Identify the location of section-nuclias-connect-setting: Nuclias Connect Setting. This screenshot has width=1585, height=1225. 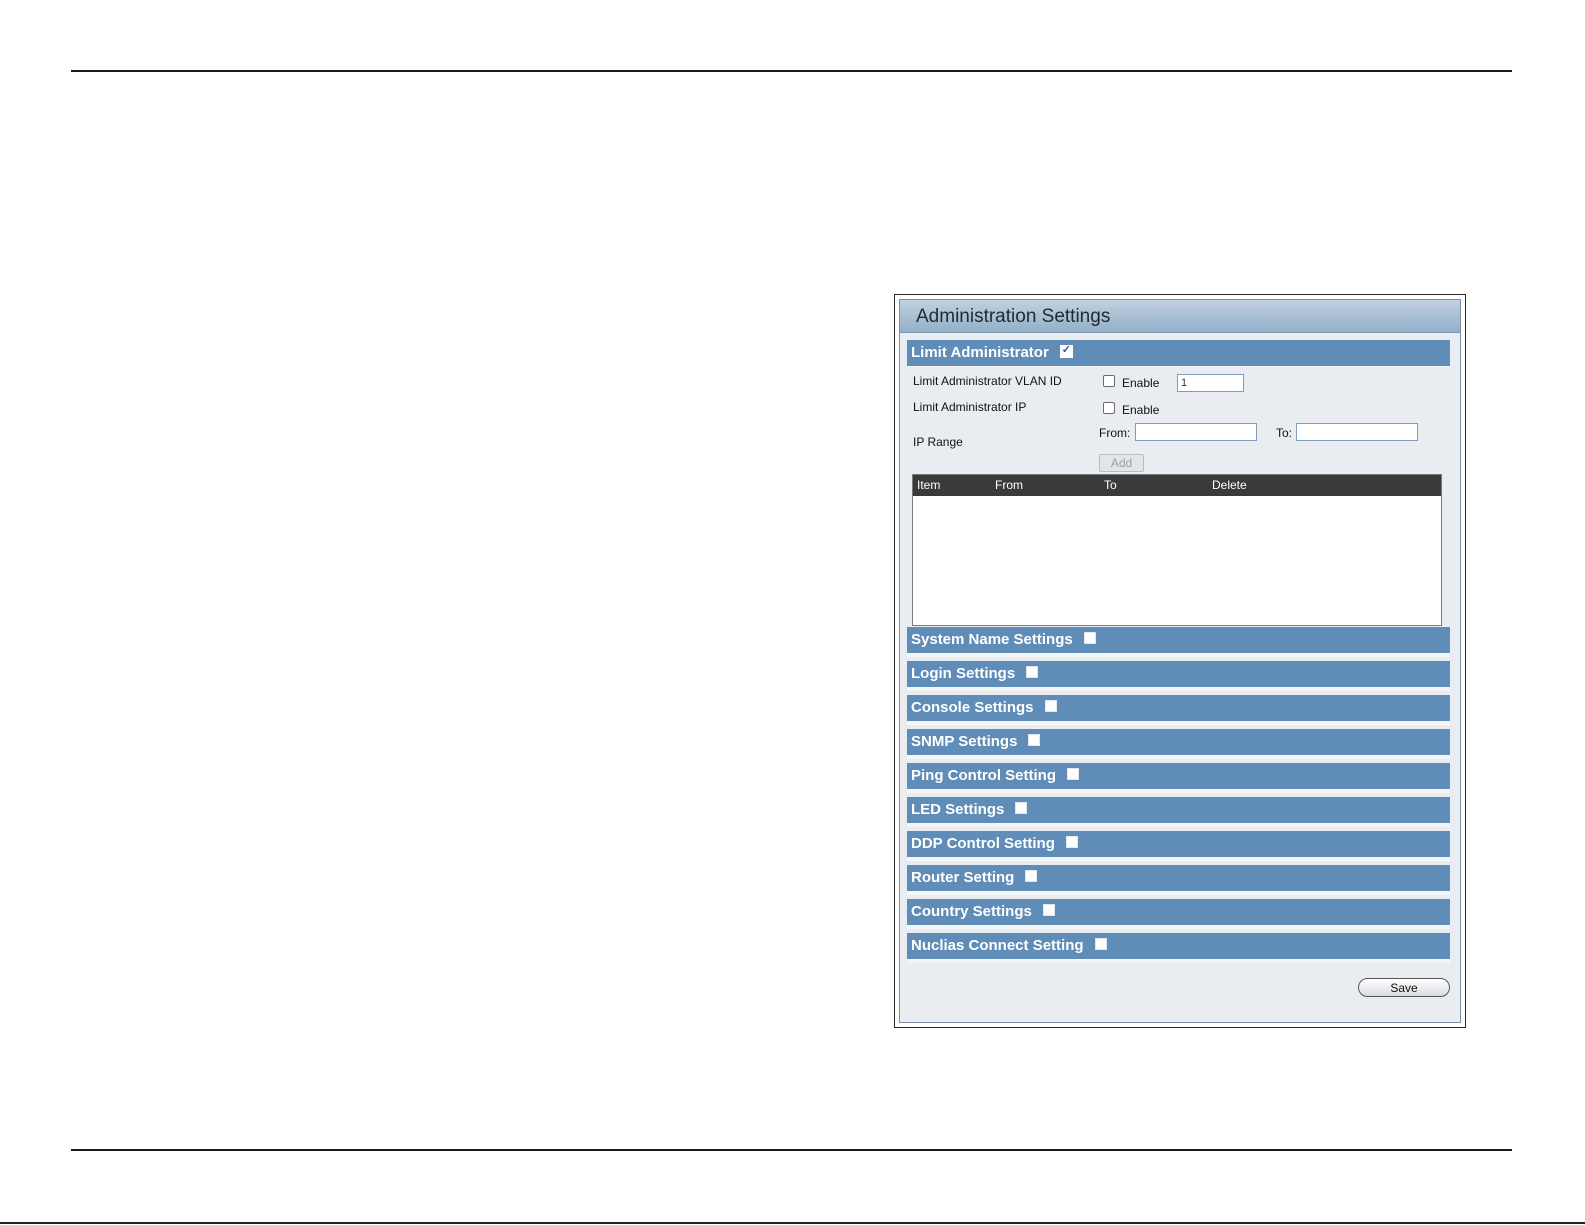
(1178, 948).